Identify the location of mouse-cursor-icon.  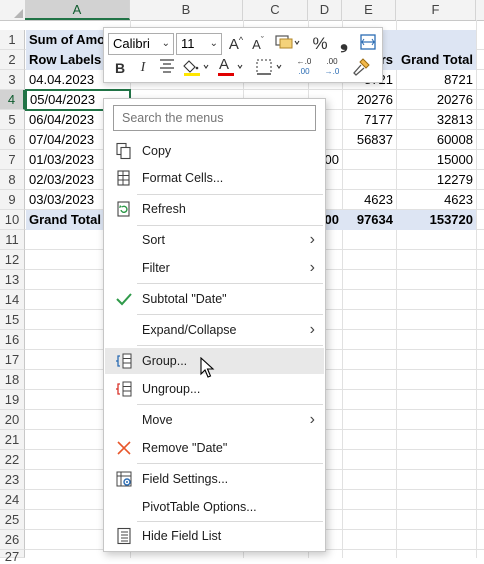
(207, 367).